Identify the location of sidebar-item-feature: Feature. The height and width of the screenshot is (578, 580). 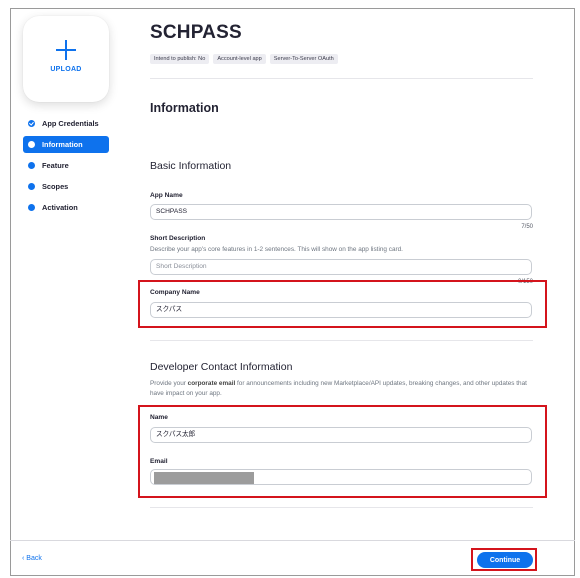
(66, 165).